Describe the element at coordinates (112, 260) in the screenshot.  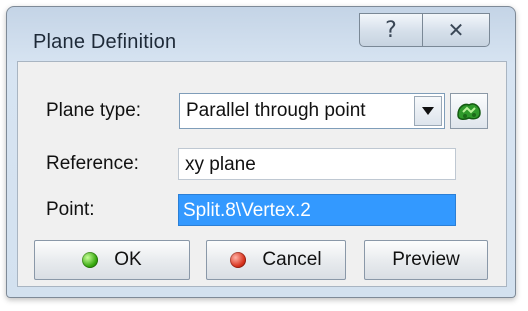
I see `ok-button: OK` at that location.